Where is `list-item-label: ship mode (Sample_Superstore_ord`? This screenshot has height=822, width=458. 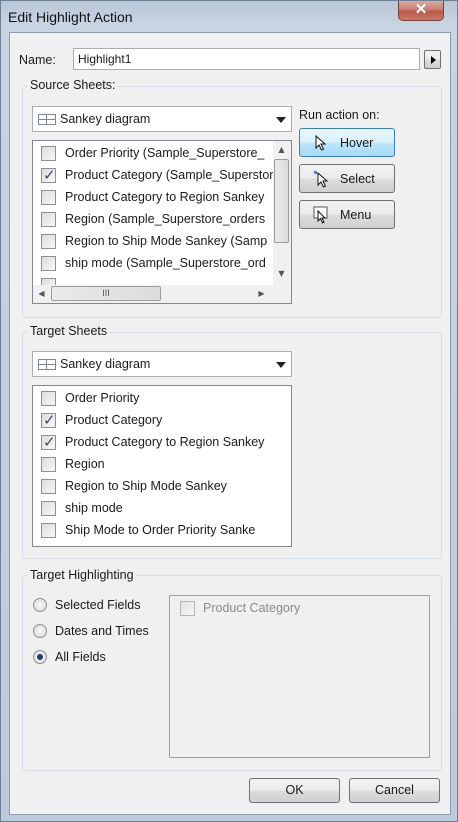
list-item-label: ship mode (Sample_Superstore_ord is located at coordinates (165, 263).